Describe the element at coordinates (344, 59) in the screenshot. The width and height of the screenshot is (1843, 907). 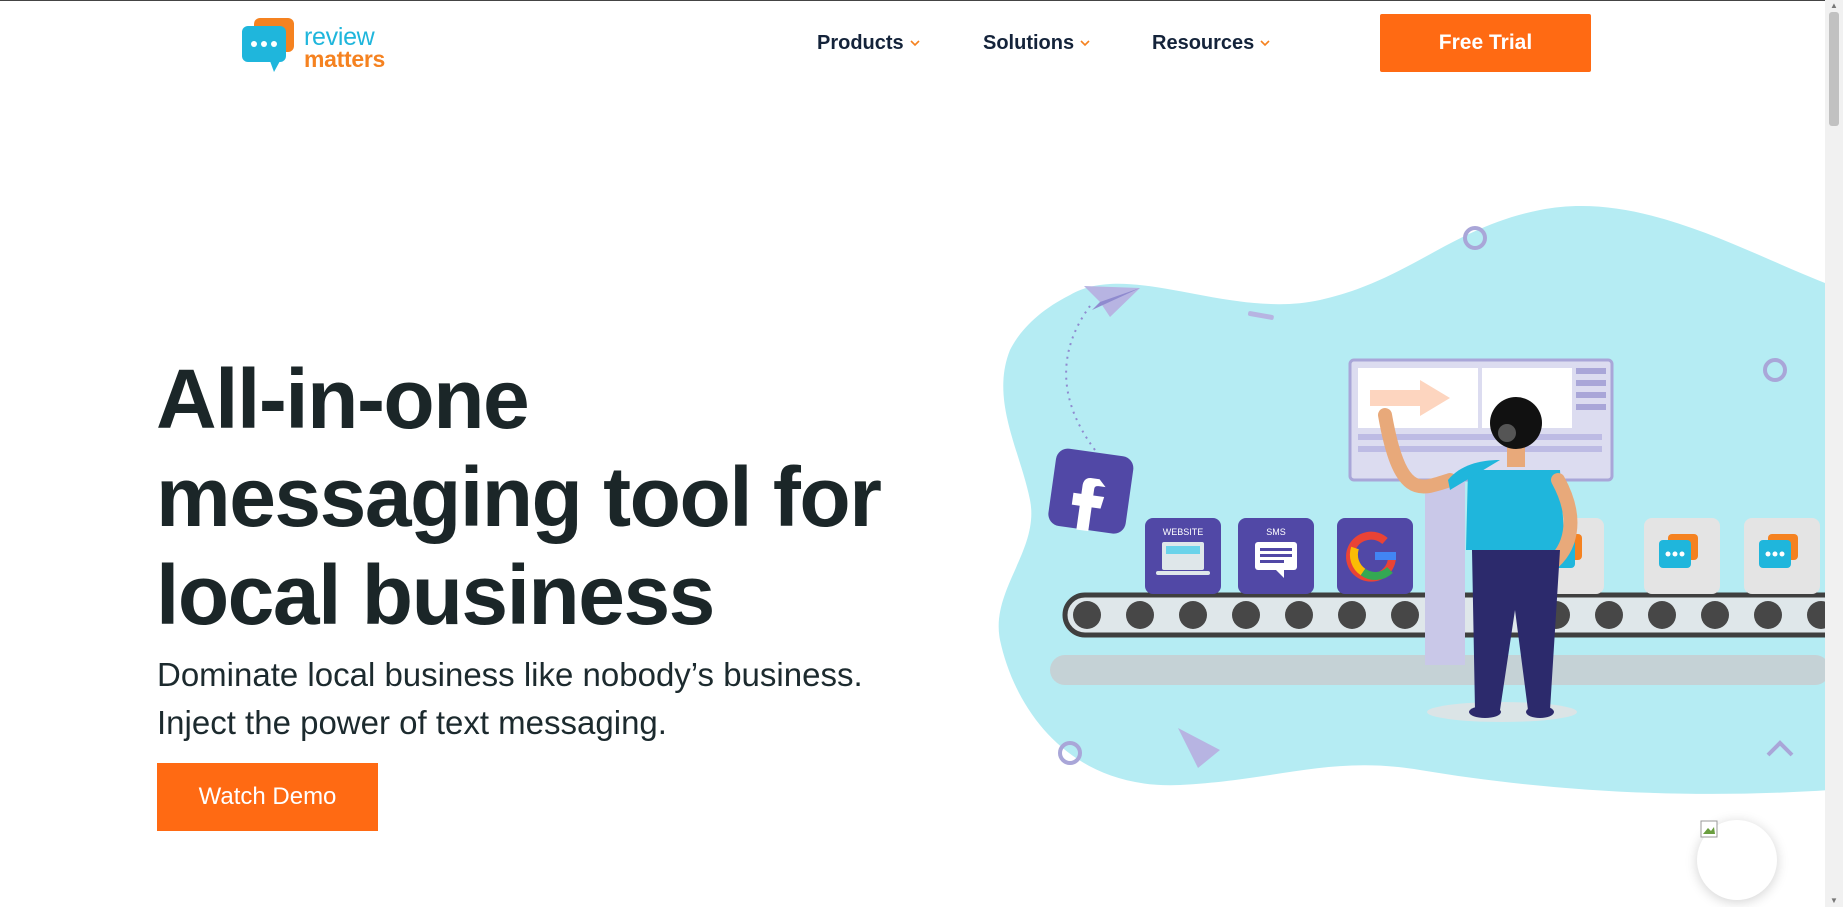
I see `logo-text-matters: matters` at that location.